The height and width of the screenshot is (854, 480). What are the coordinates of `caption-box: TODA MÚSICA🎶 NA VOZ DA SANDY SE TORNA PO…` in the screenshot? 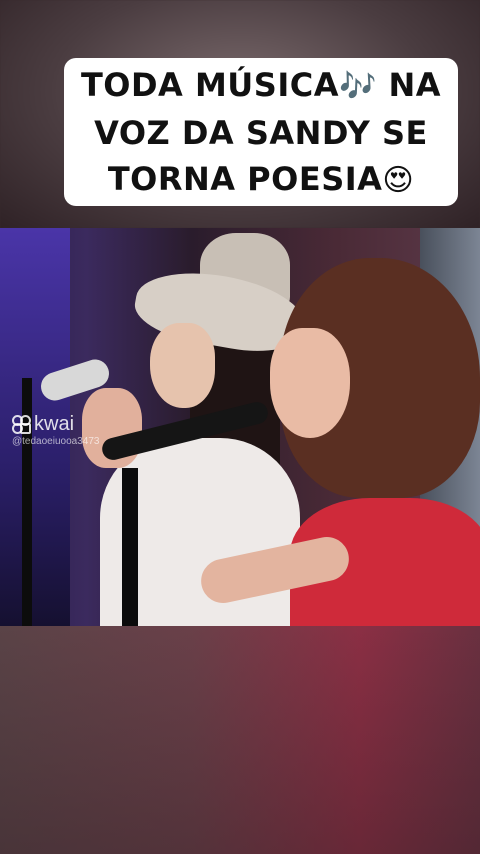 It's located at (261, 132).